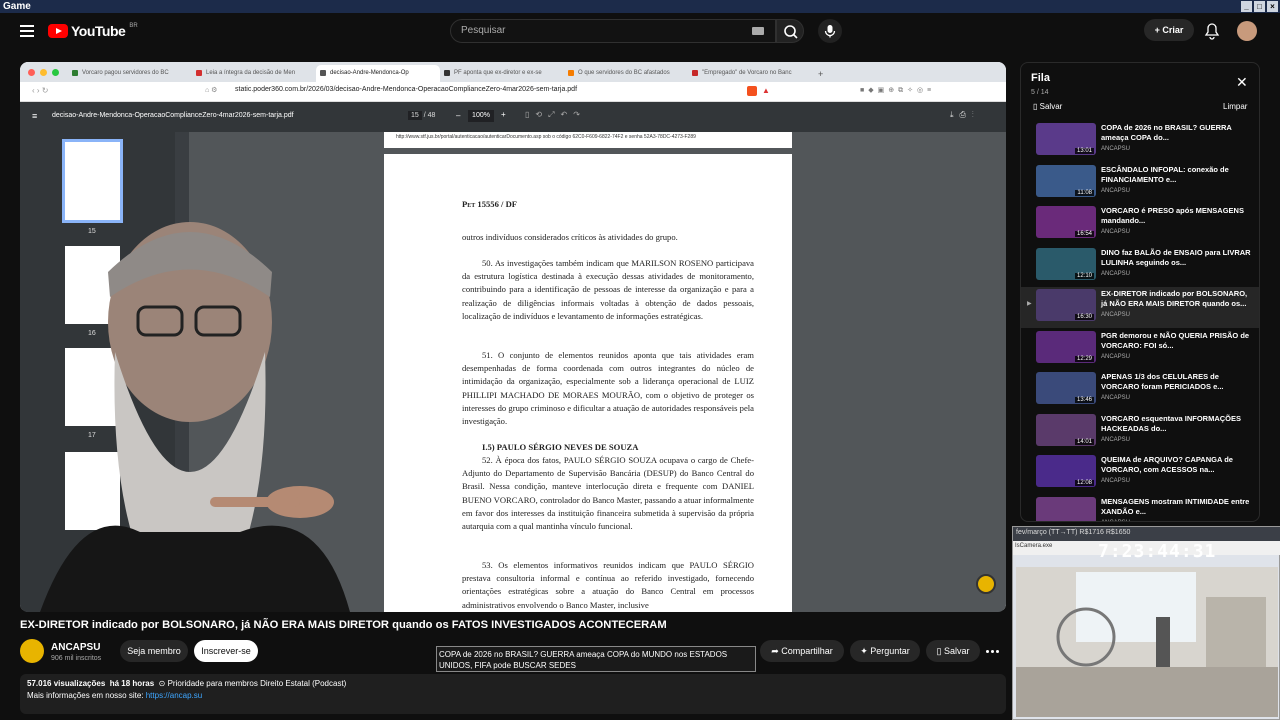 Image resolution: width=1280 pixels, height=720 pixels. I want to click on share-button: ➦ Compartilhar, so click(802, 651).